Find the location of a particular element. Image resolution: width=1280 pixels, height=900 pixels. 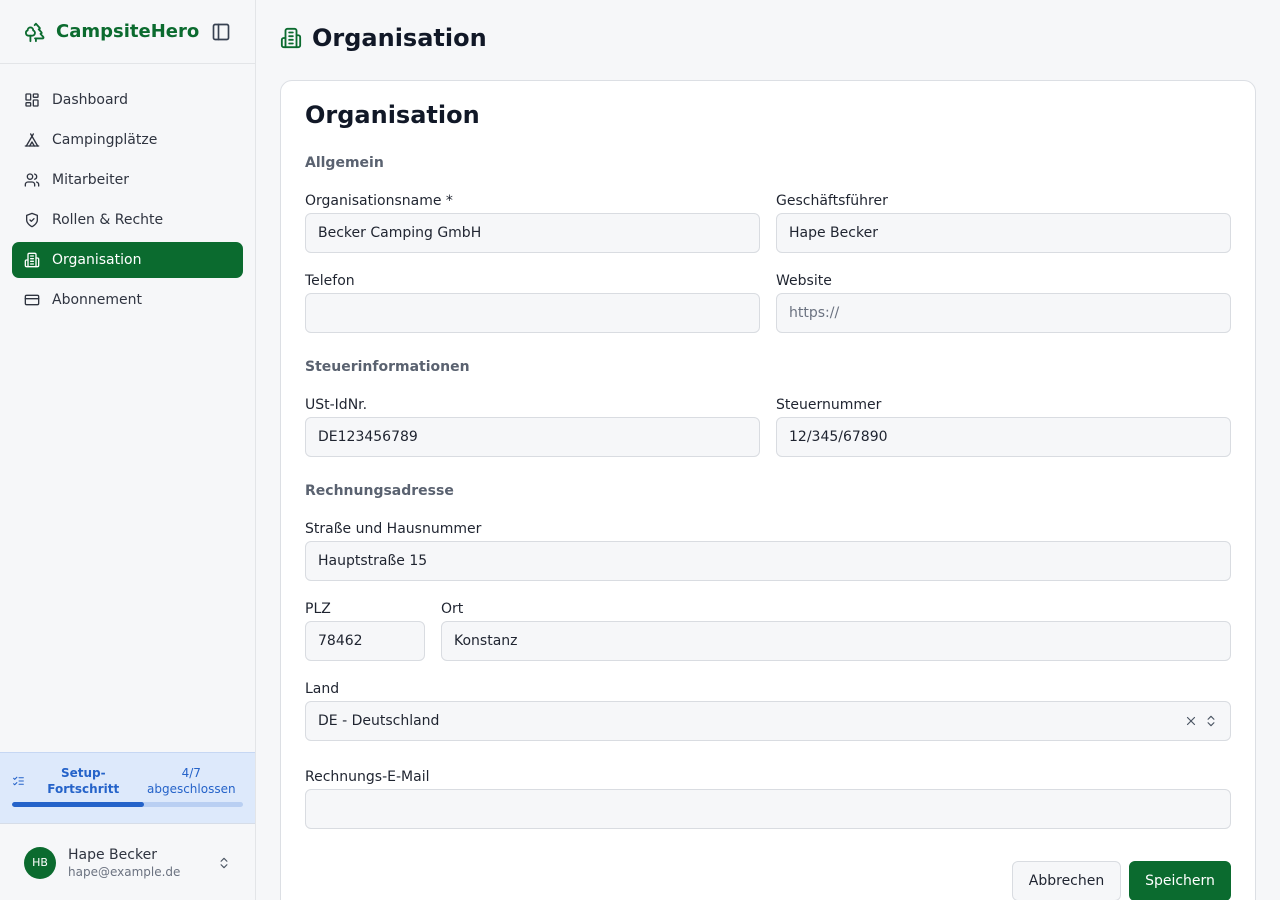

sidebar-item-rollen-rechte: Rollen & Rechte is located at coordinates (127, 220).